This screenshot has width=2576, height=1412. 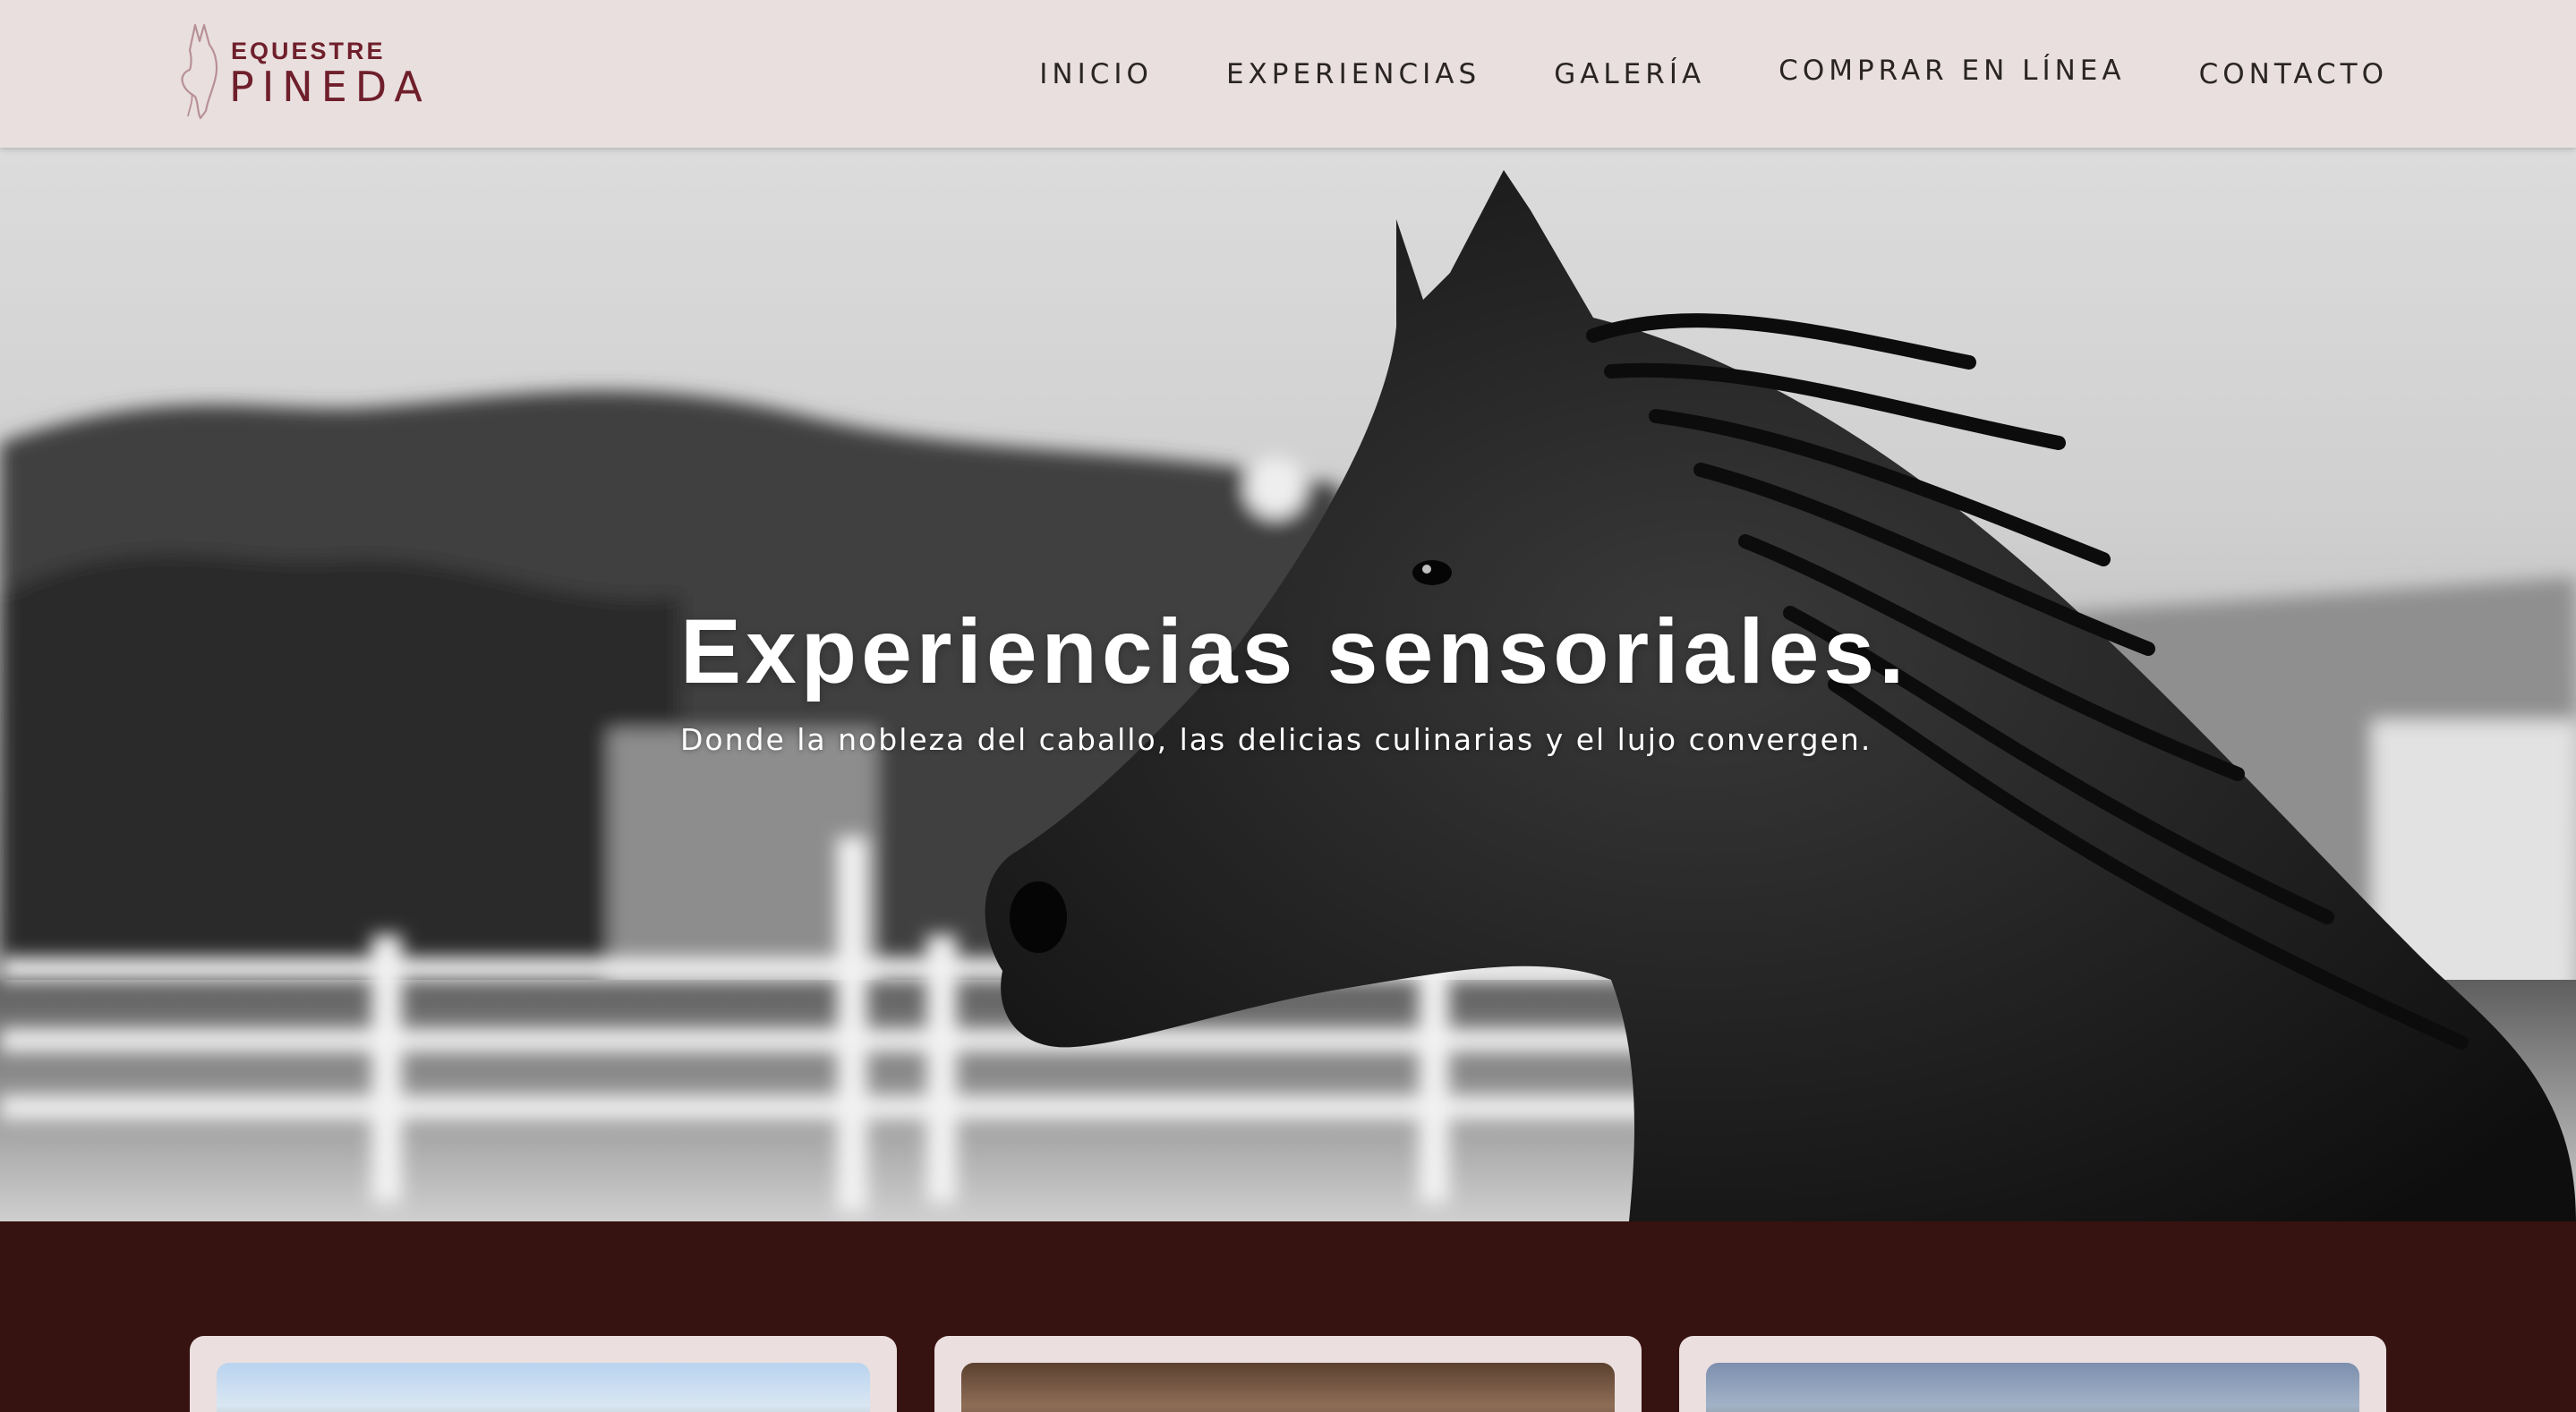 I want to click on nav-item-contacto: CONTACTO, so click(x=2293, y=74).